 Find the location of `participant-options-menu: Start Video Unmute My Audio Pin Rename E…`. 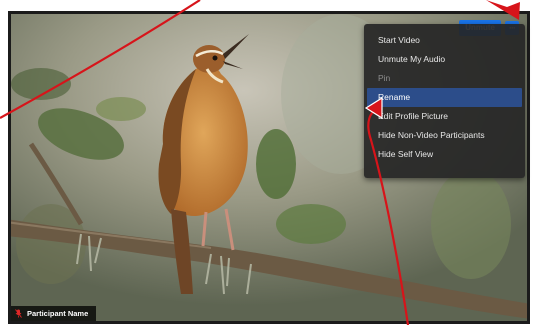

participant-options-menu: Start Video Unmute My Audio Pin Rename E… is located at coordinates (444, 101).